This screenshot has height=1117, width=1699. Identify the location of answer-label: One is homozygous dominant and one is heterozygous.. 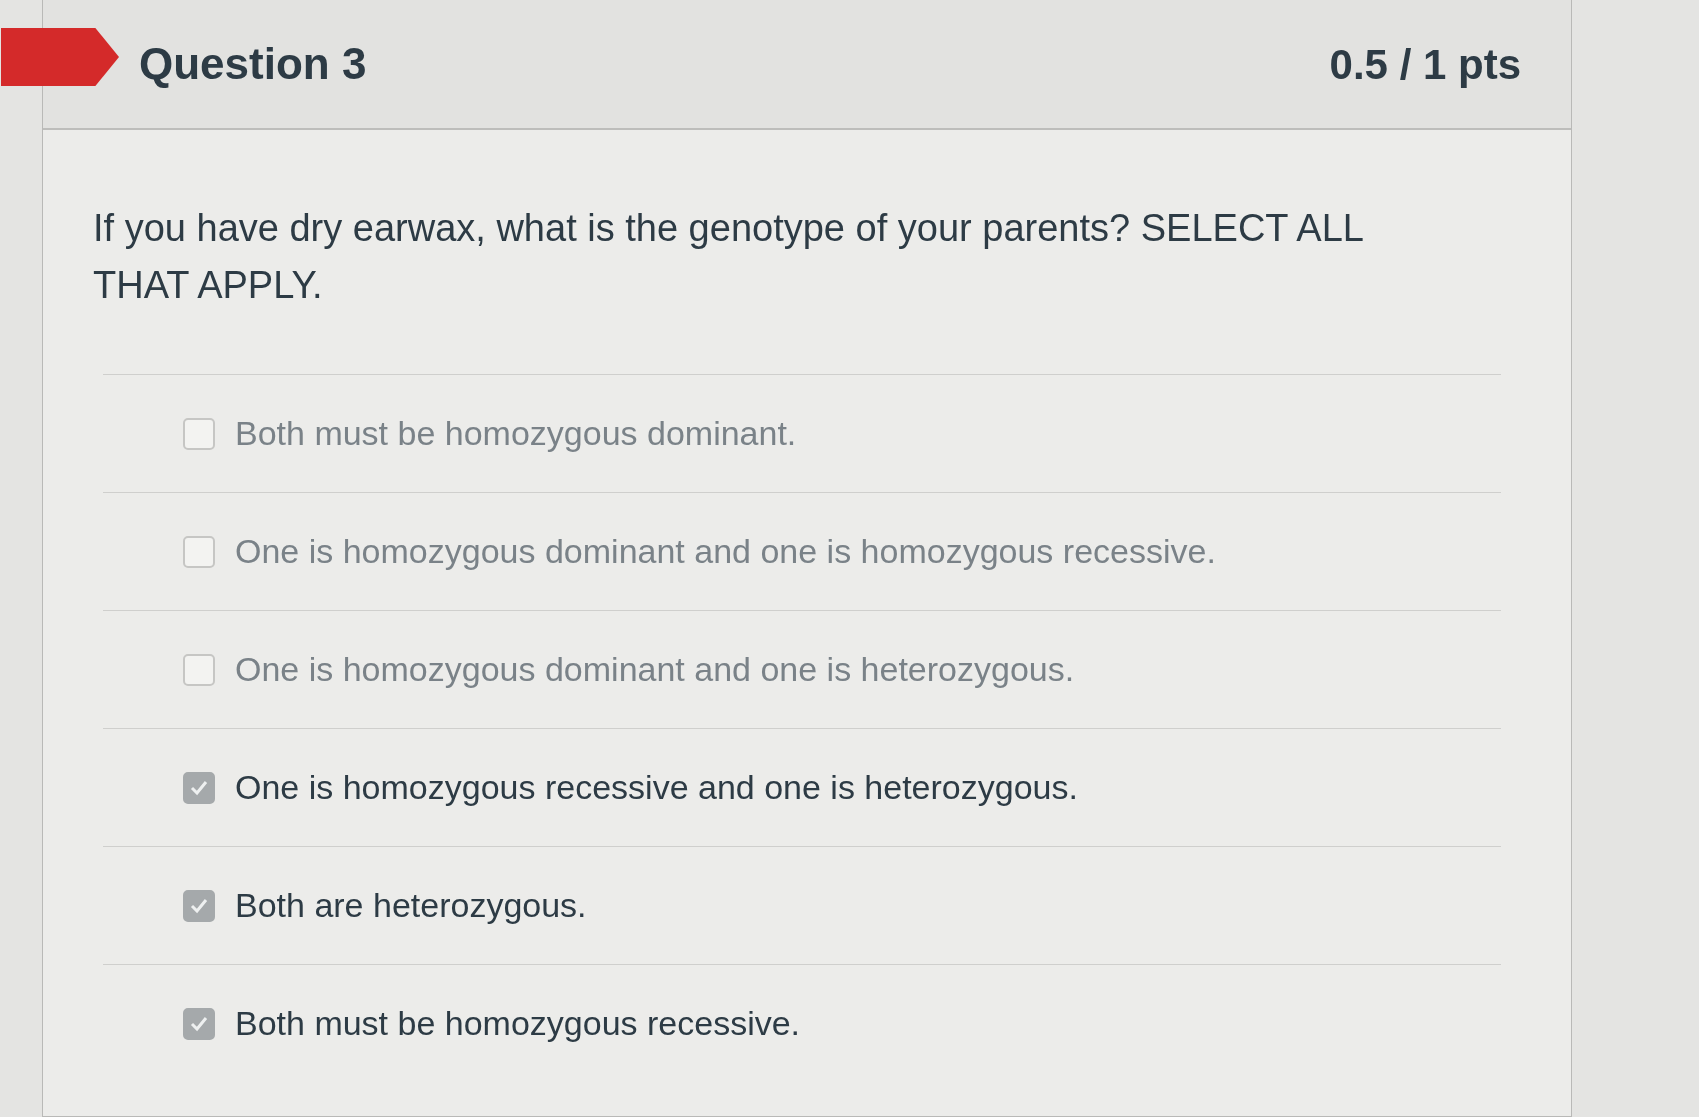
(655, 669).